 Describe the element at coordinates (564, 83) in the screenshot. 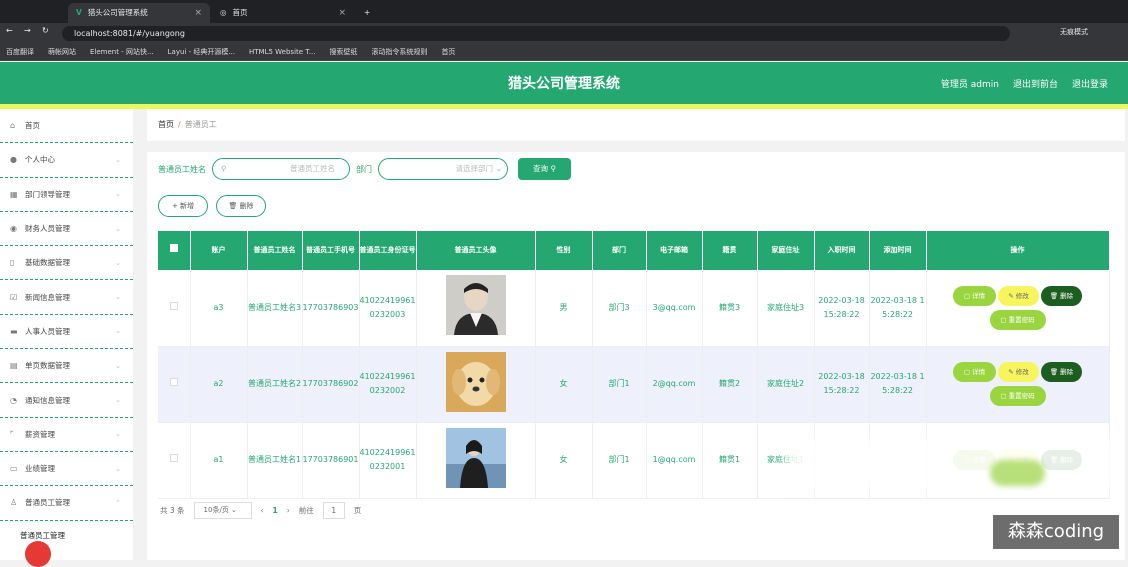

I see `app-header: 猎头公司管理系统 管理员 admin 退出到前台 退出登录` at that location.